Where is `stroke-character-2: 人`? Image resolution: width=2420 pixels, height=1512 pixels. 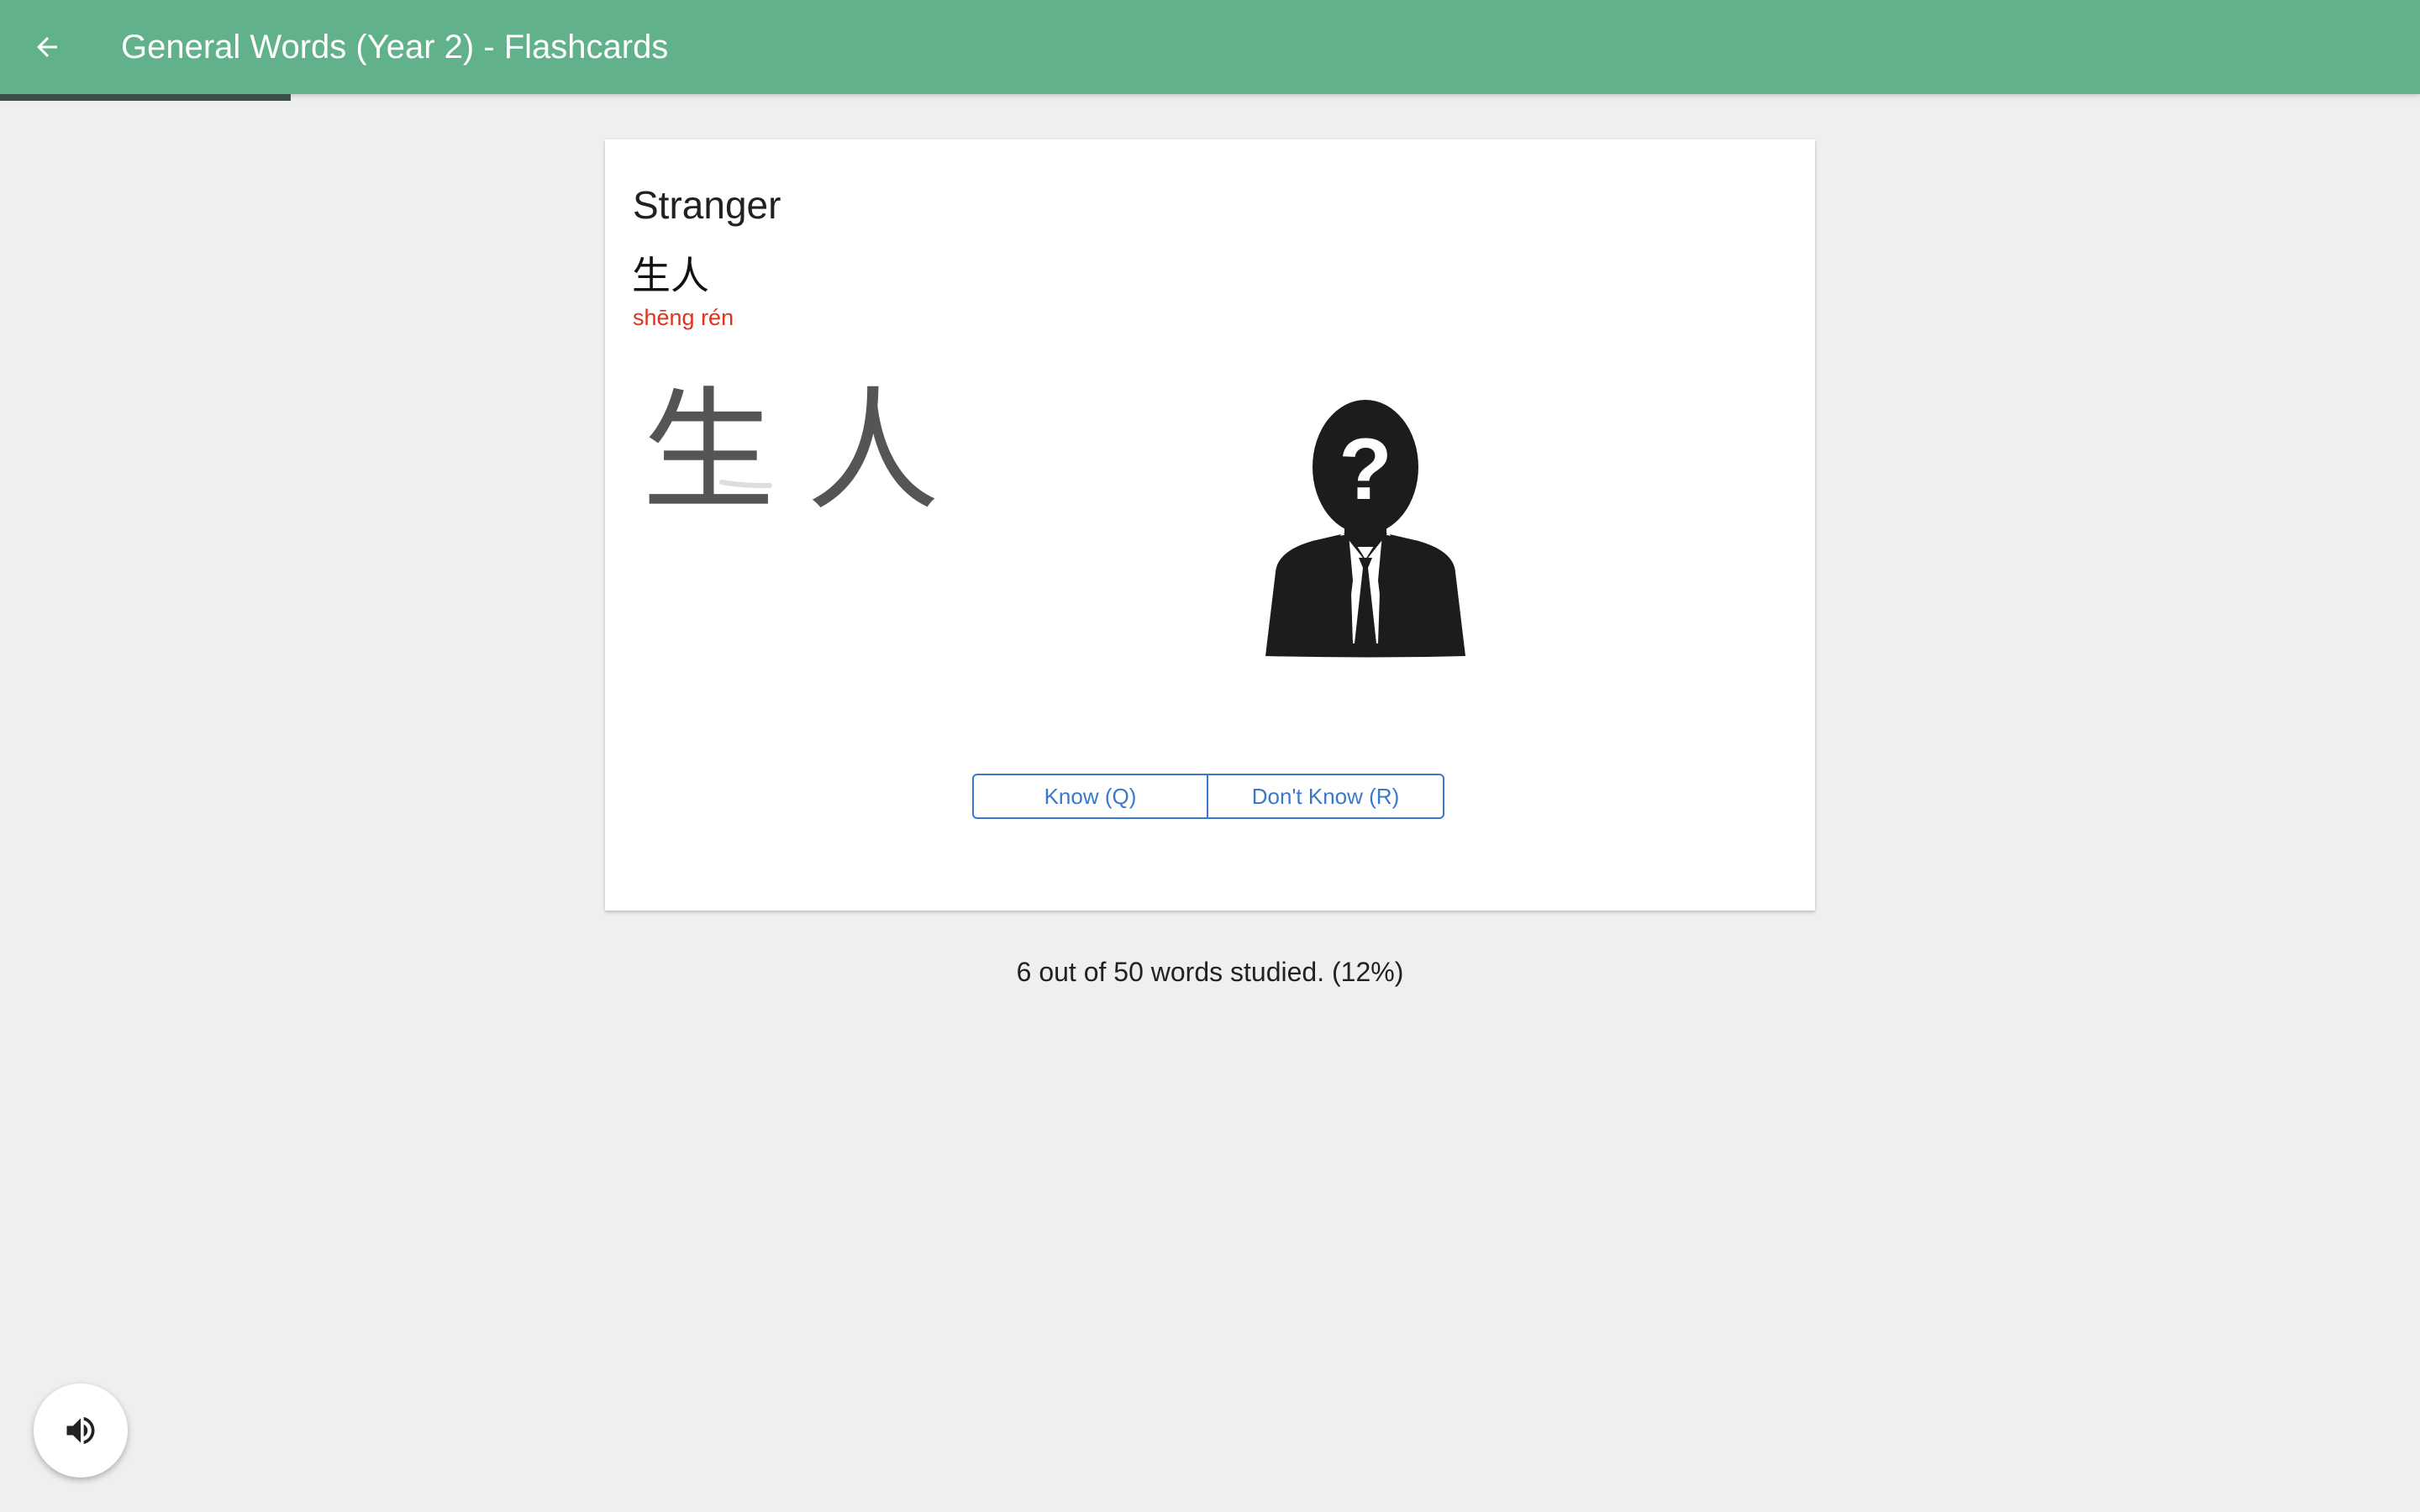
stroke-character-2: 人 is located at coordinates (873, 449).